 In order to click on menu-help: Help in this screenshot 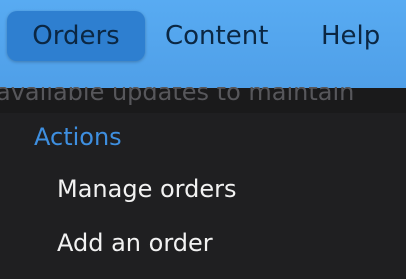, I will do `click(350, 36)`.